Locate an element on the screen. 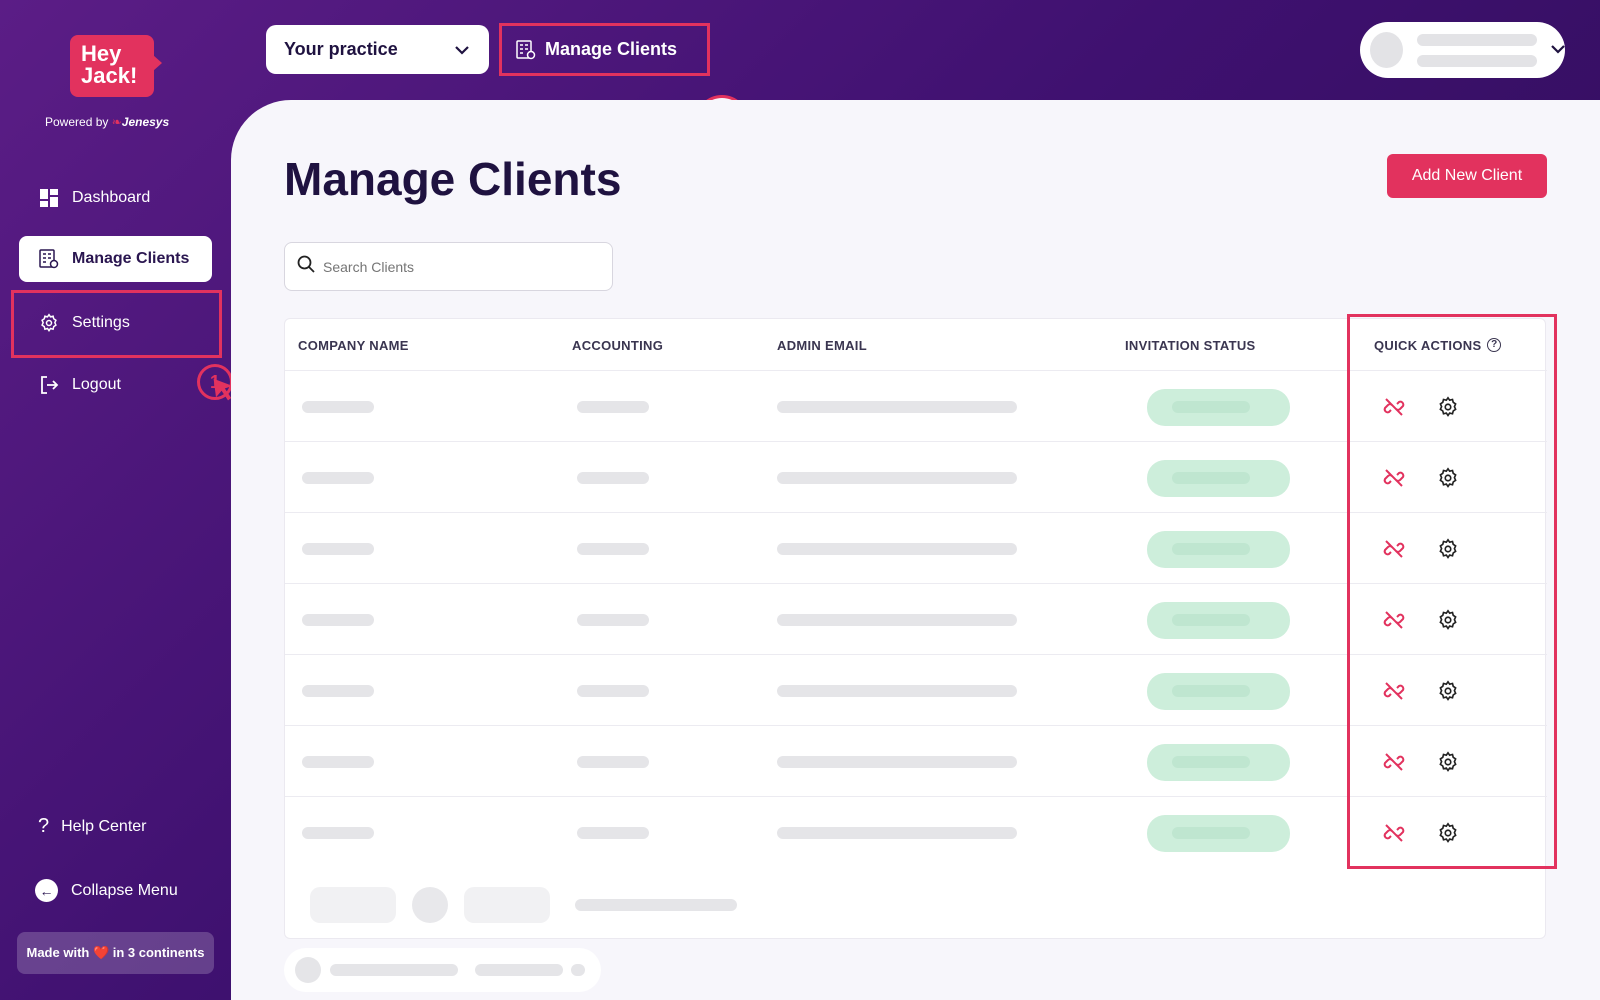 This screenshot has height=1000, width=1600. practice-select: Your practice is located at coordinates (377, 49).